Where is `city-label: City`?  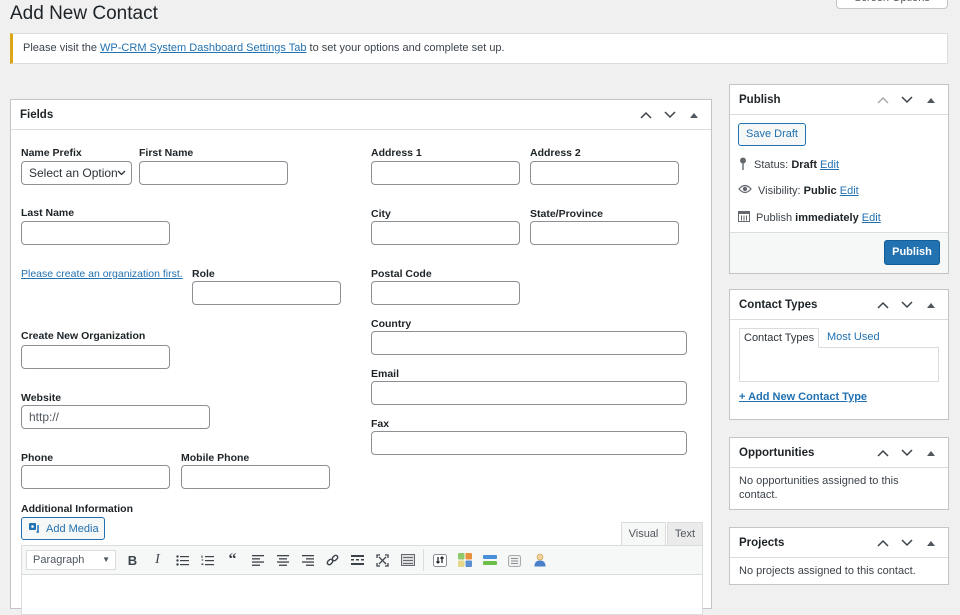 city-label: City is located at coordinates (381, 214).